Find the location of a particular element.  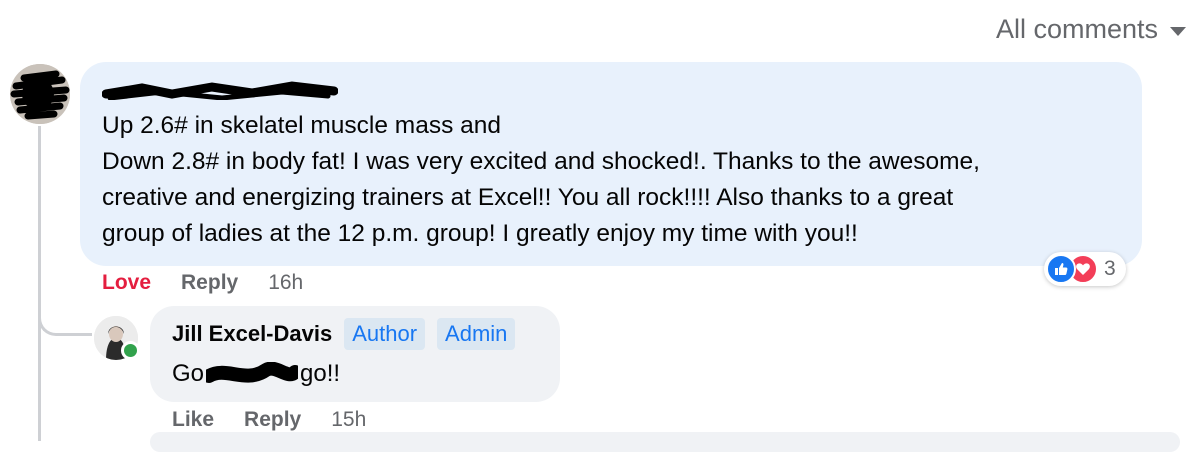

comment-timestamp: 16h is located at coordinates (285, 283).